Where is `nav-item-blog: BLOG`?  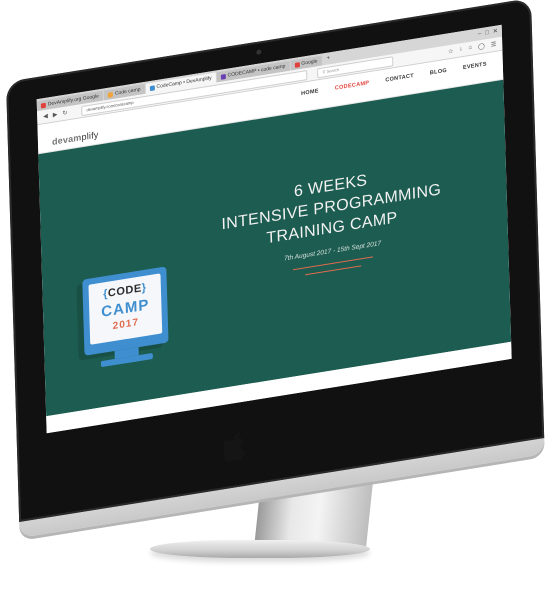
nav-item-blog: BLOG is located at coordinates (438, 72).